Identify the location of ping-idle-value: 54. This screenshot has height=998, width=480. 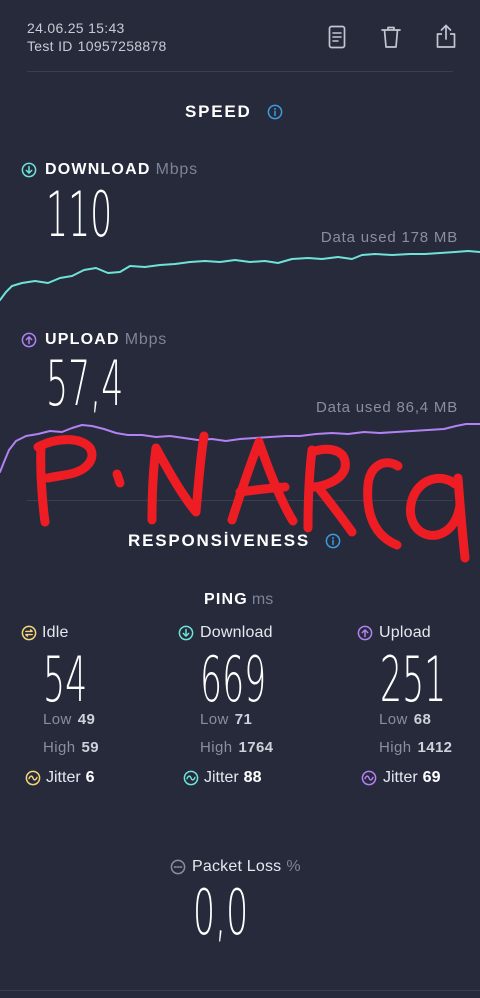
(65, 679).